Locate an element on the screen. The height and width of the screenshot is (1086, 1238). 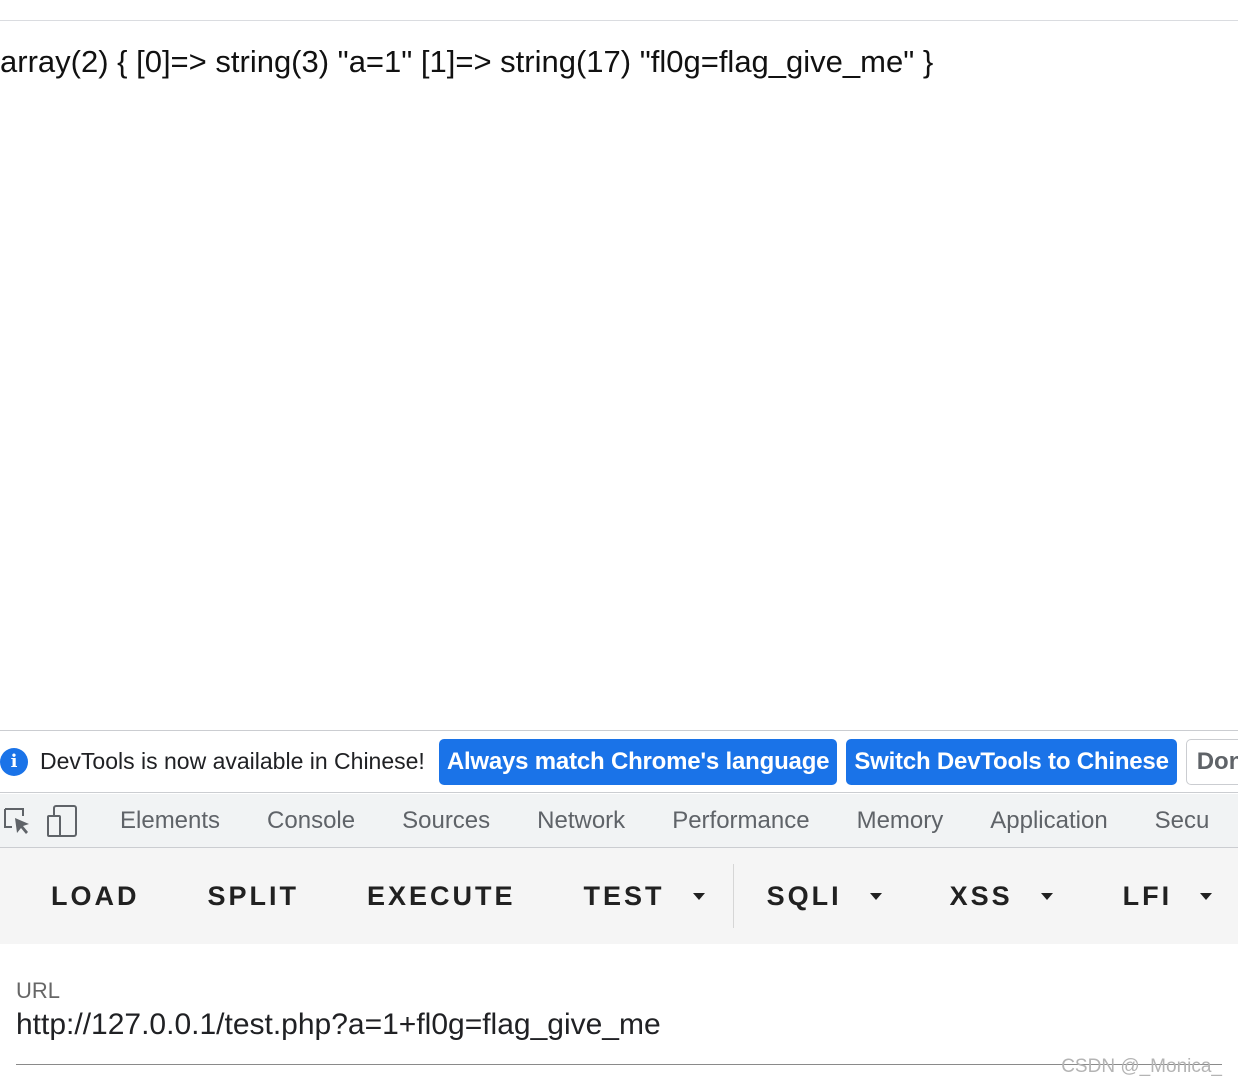
sqli-label: SQLI is located at coordinates (804, 895).